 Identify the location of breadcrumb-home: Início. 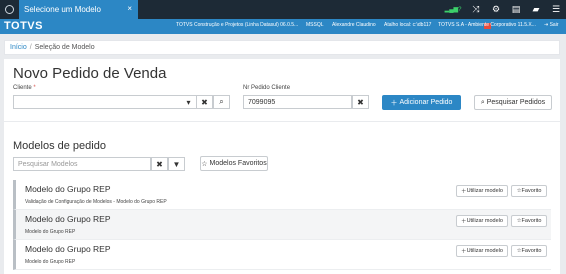
(18, 47).